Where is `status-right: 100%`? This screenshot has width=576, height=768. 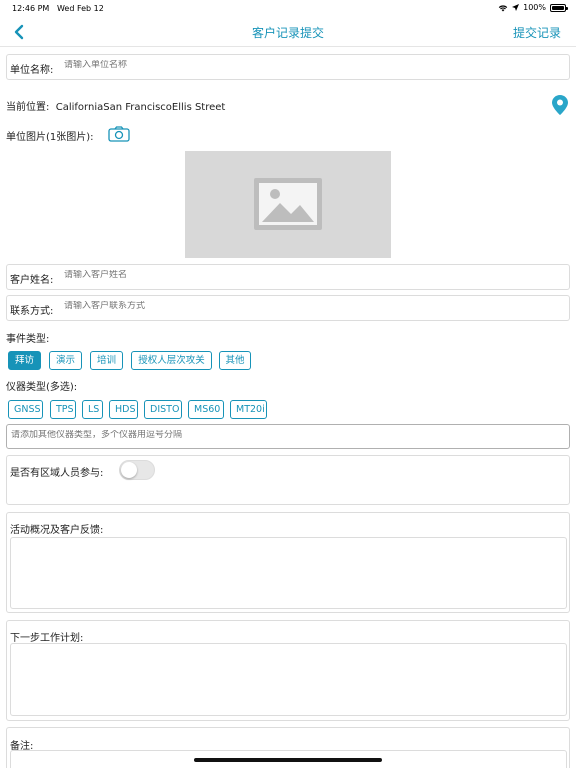 status-right: 100% is located at coordinates (533, 7).